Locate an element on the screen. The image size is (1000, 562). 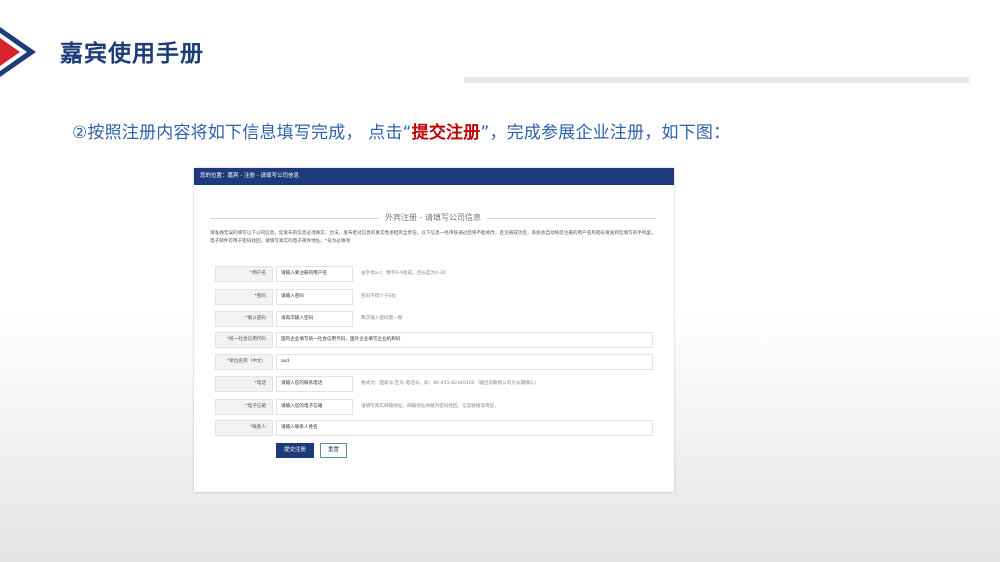
field-label: *联系人 is located at coordinates (244, 428).